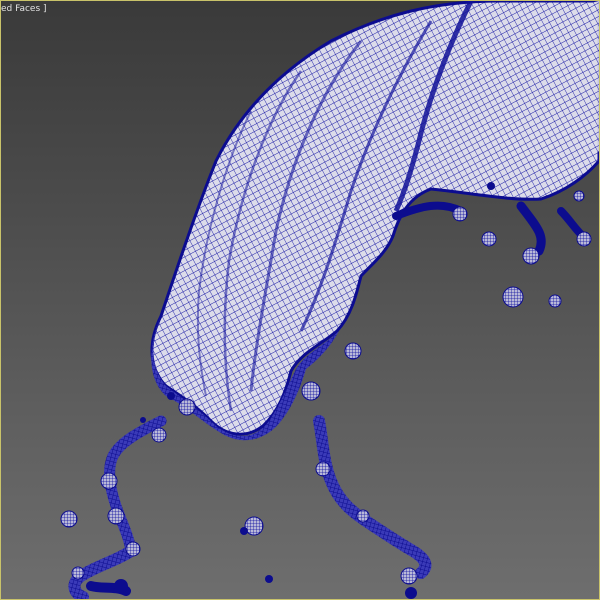  What do you see at coordinates (24, 9) in the screenshot?
I see `viewport-shading-label: ed Faces ]` at bounding box center [24, 9].